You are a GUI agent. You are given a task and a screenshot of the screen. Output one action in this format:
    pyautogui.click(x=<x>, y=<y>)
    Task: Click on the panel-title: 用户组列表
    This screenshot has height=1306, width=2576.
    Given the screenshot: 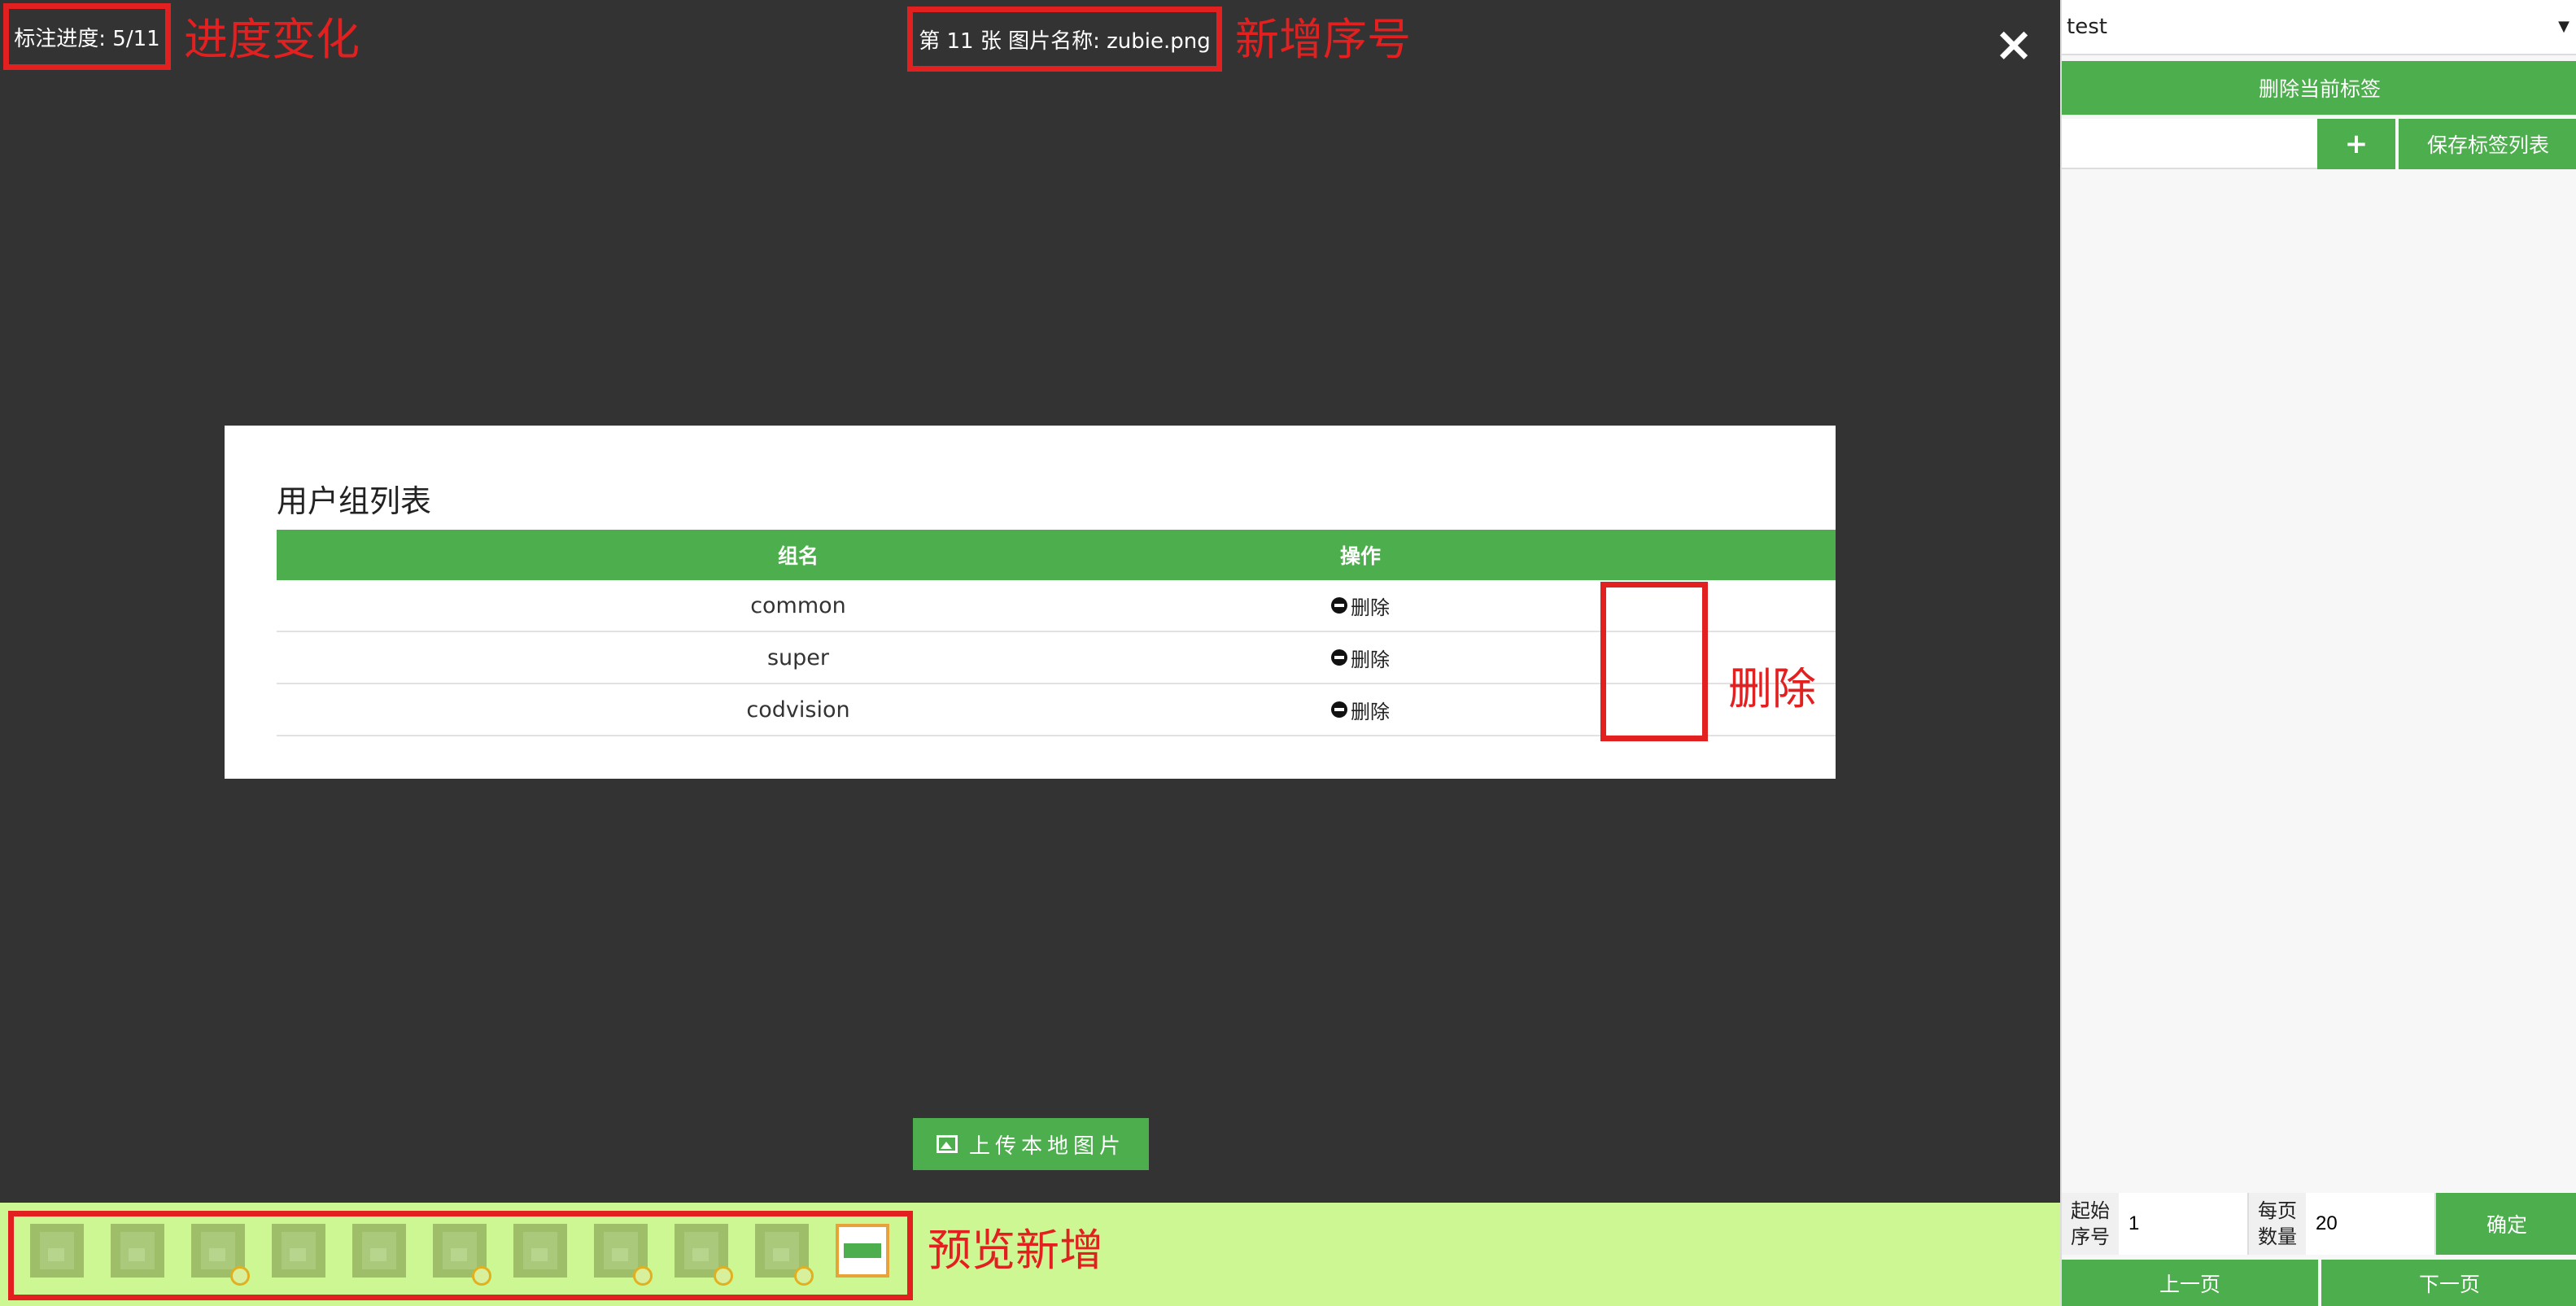 What is the action you would take?
    pyautogui.click(x=354, y=501)
    